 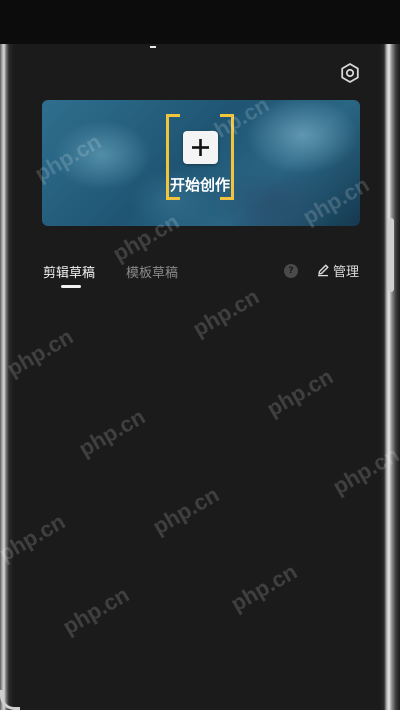 What do you see at coordinates (7, 377) in the screenshot?
I see `device-frame-left` at bounding box center [7, 377].